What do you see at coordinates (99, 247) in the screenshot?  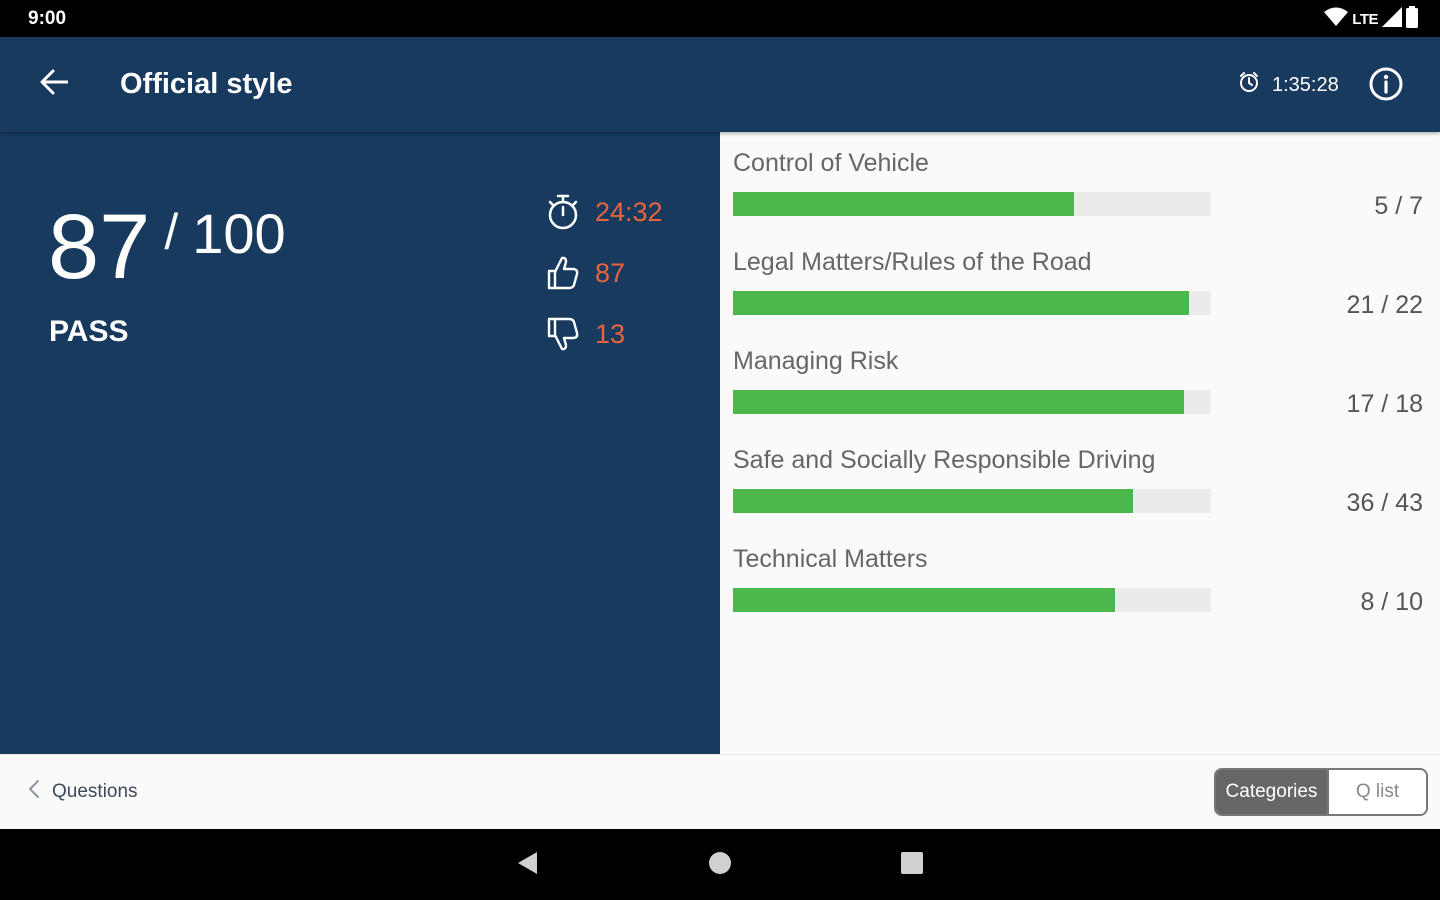 I see `score-value: 87` at bounding box center [99, 247].